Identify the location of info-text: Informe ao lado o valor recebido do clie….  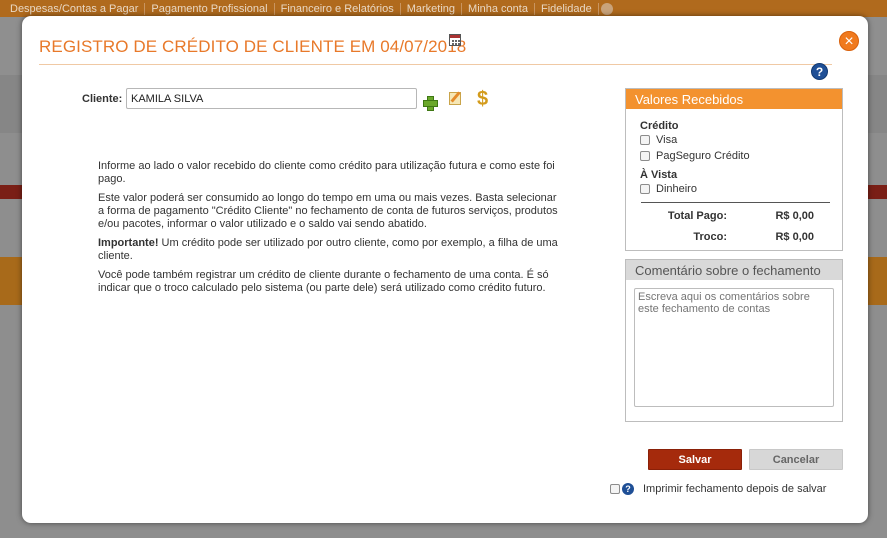
(331, 230).